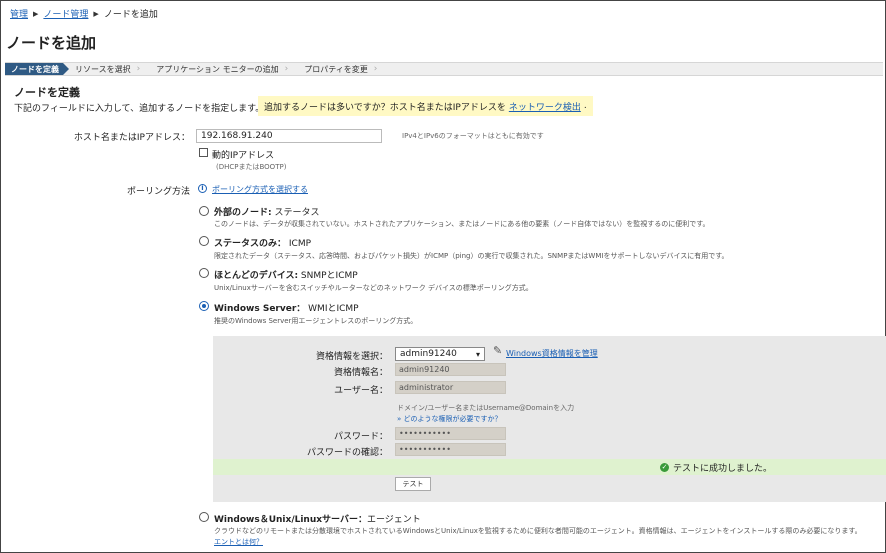  Describe the element at coordinates (549, 467) in the screenshot. I see `test-success-banner: ✓ テストに成功しました。` at that location.